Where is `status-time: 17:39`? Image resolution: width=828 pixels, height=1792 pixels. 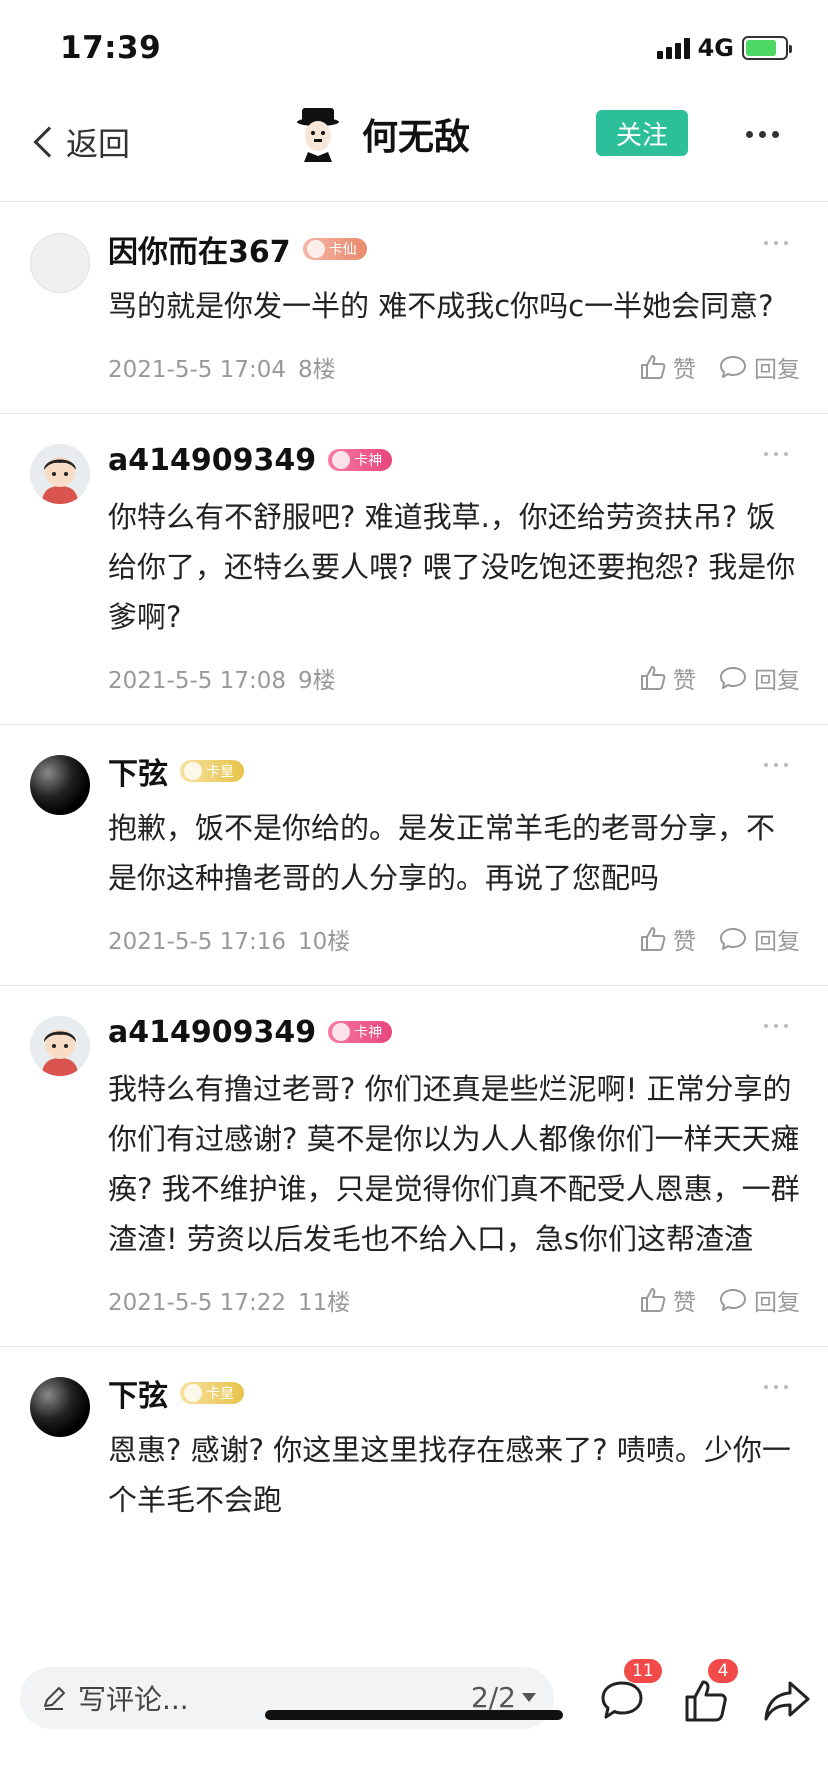 status-time: 17:39 is located at coordinates (111, 48).